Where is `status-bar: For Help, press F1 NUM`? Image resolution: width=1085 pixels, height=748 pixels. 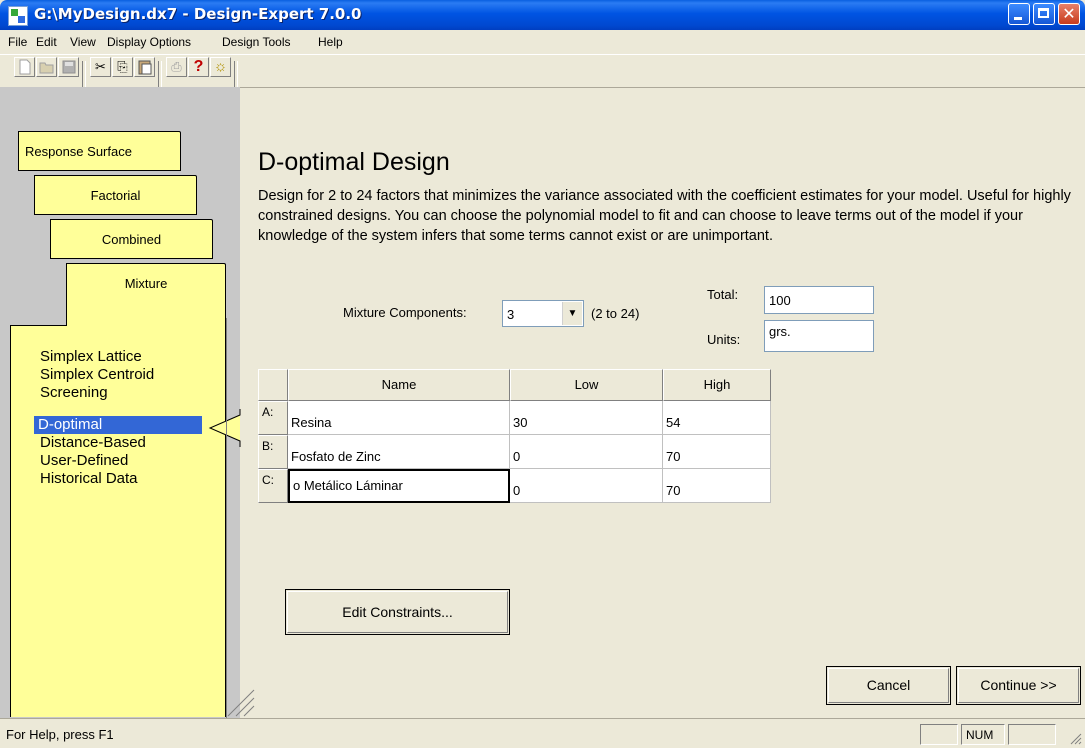 status-bar: For Help, press F1 NUM is located at coordinates (542, 733).